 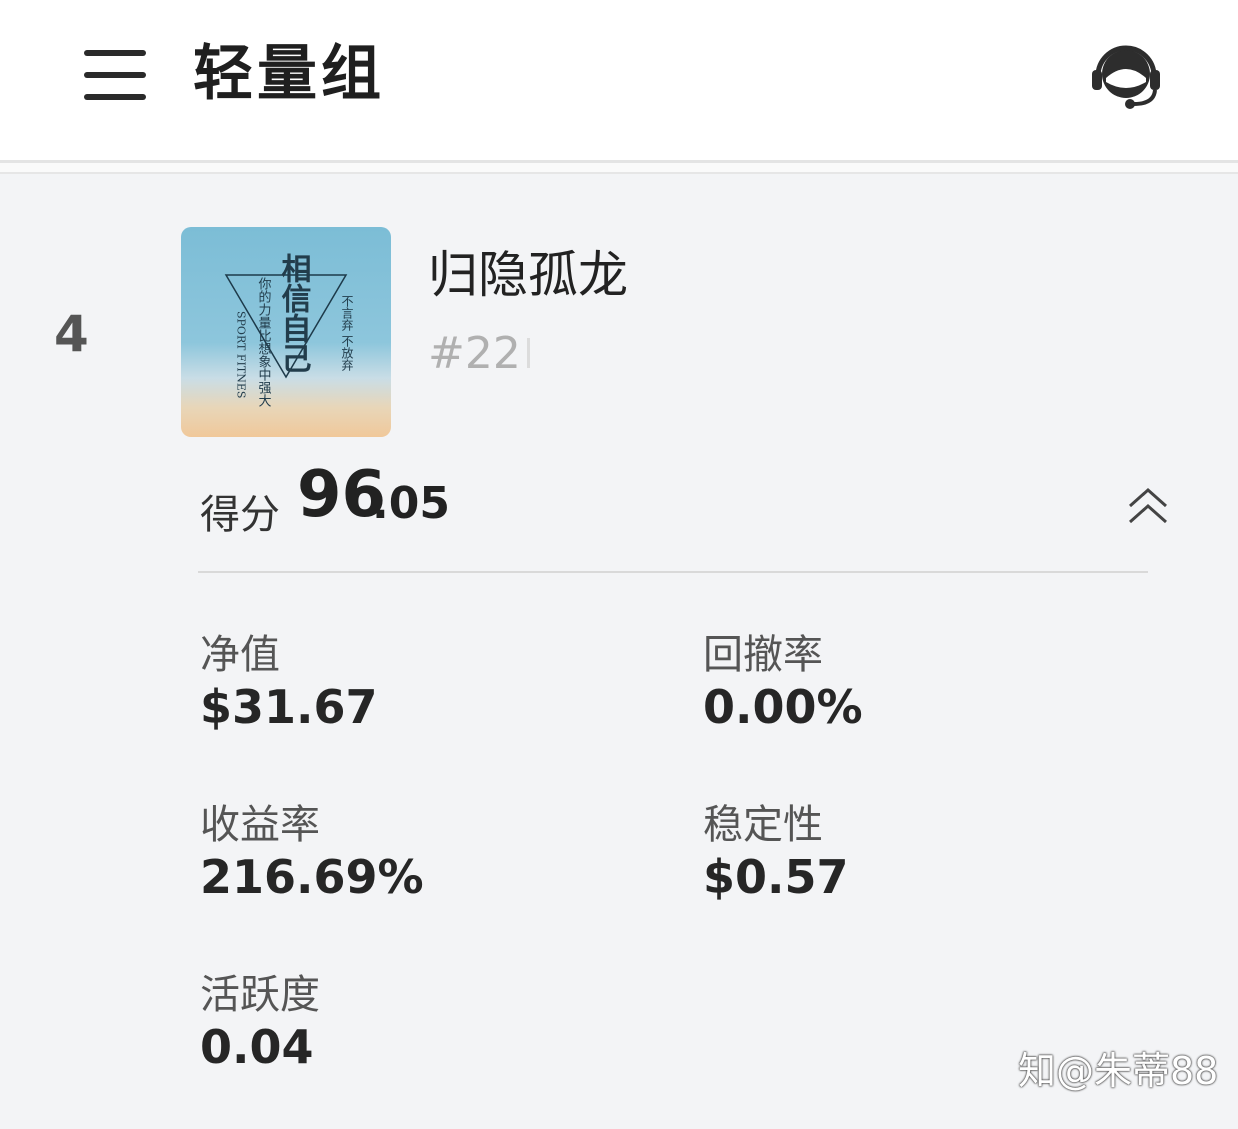 What do you see at coordinates (240, 655) in the screenshot?
I see `net-value-label: 净值` at bounding box center [240, 655].